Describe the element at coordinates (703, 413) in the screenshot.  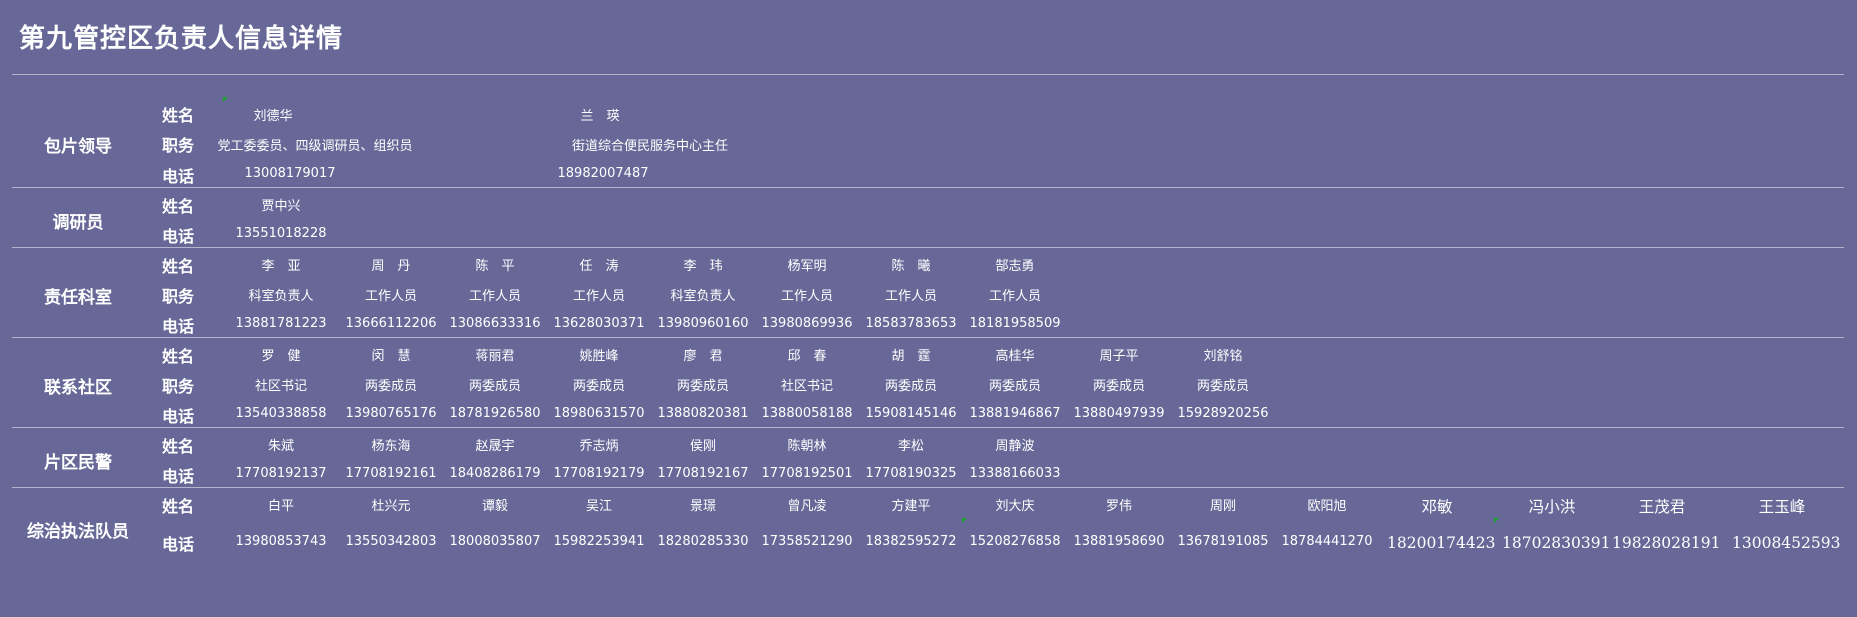
I see `community-phone: 13880820381` at that location.